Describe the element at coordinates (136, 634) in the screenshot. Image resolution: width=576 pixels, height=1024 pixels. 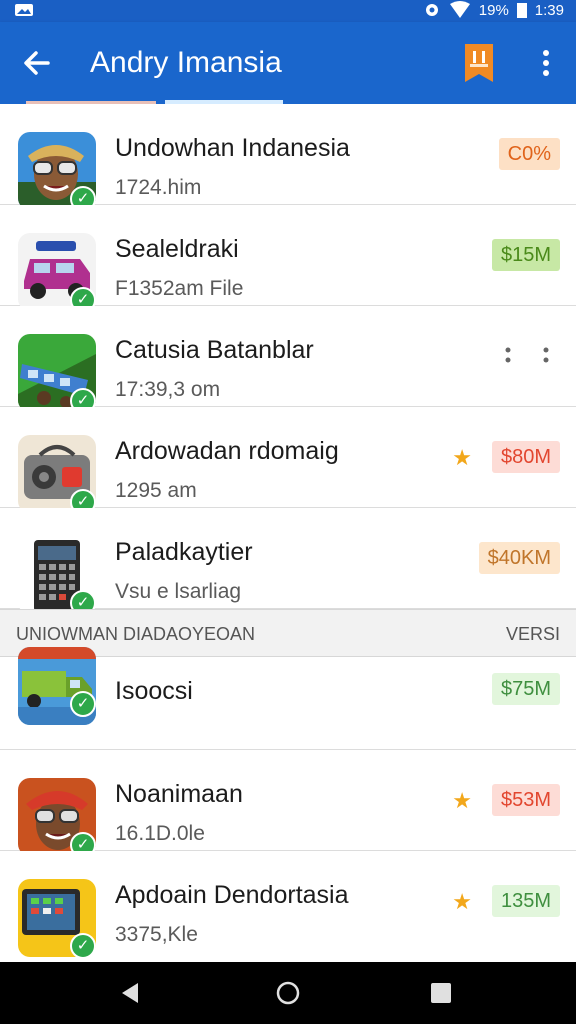
I see `section-title: UNIOWMAN DIADAOYEOAN` at that location.